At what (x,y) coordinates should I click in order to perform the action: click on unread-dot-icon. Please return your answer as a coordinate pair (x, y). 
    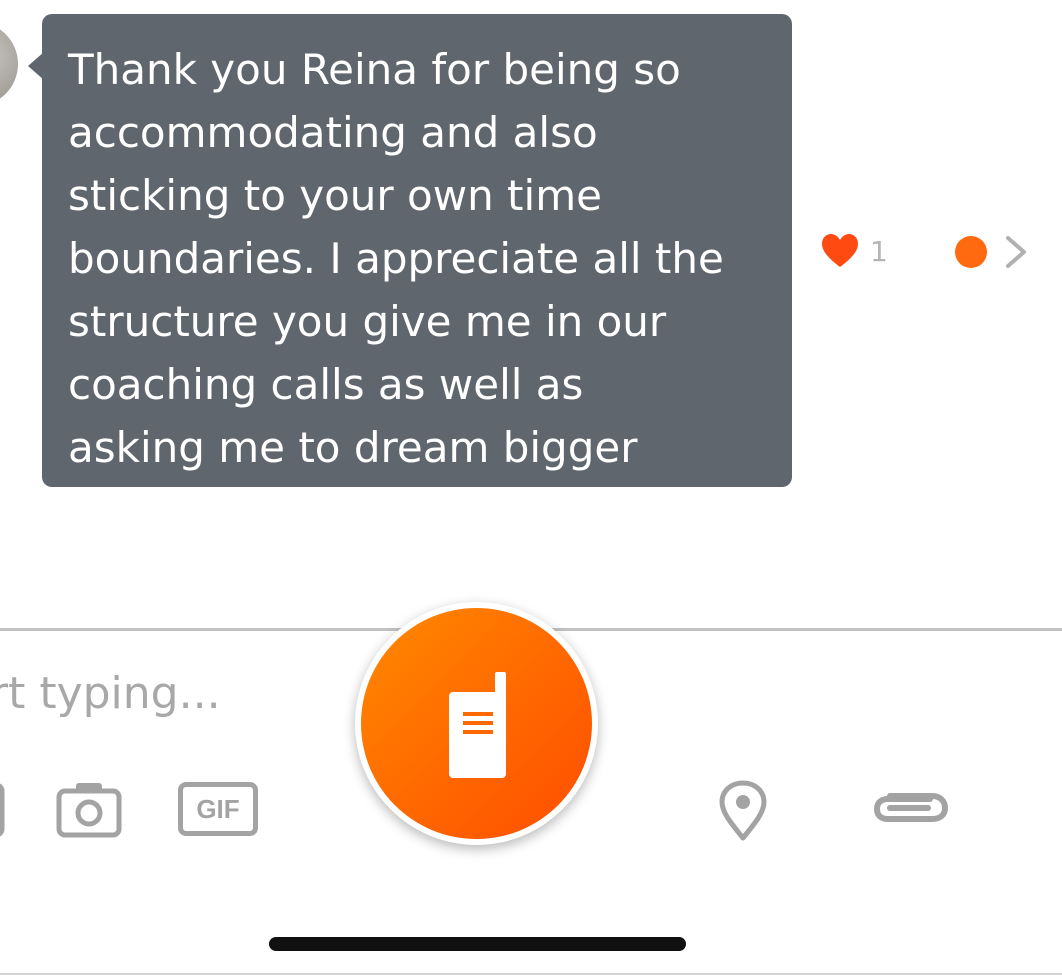
    Looking at the image, I should click on (971, 252).